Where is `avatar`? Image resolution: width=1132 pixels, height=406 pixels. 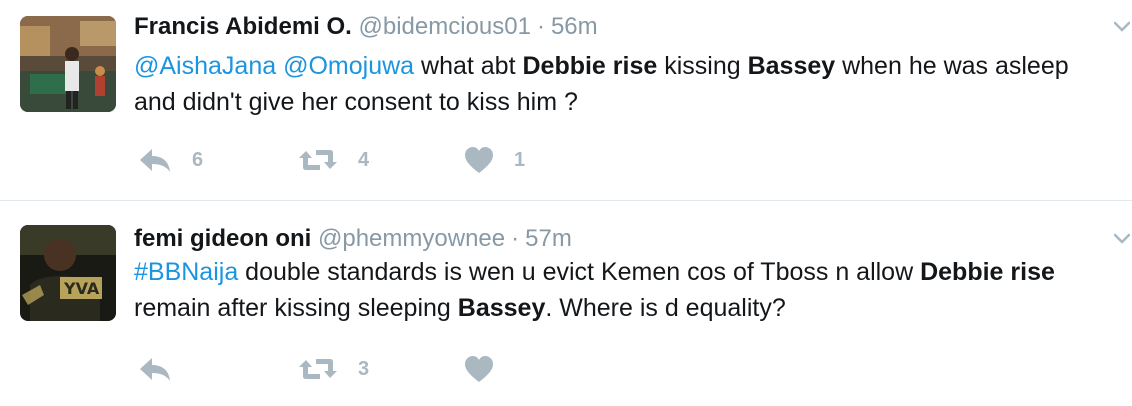
avatar is located at coordinates (68, 64).